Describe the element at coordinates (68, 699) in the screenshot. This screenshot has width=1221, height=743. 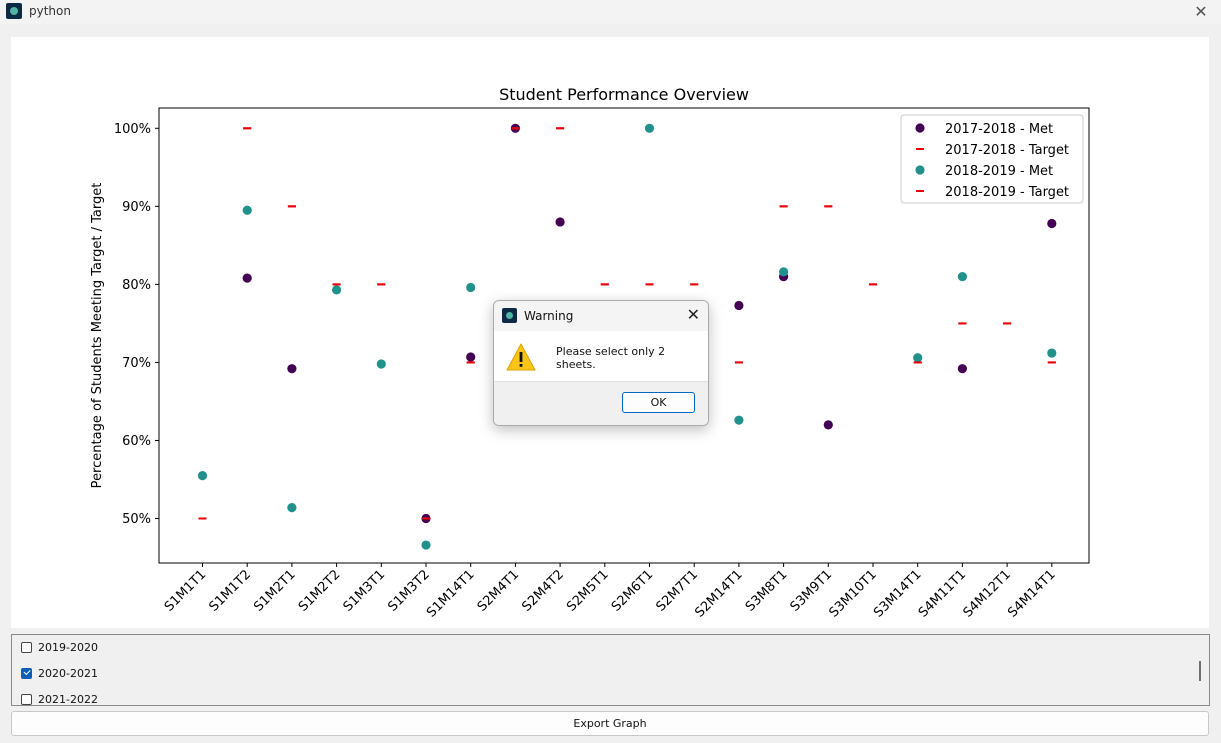
I see `year-label-2: 2021-2022` at that location.